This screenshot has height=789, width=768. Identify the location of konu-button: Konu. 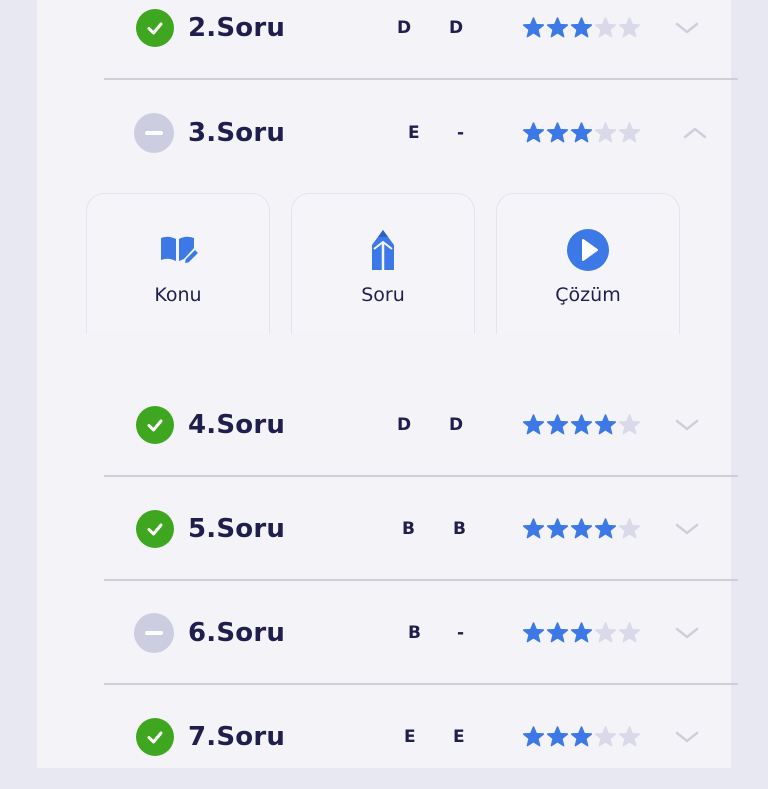
(178, 263).